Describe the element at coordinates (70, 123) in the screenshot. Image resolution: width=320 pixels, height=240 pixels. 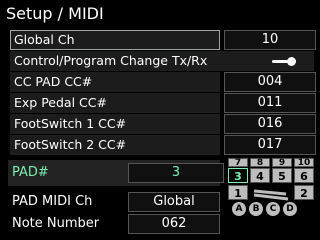
I see `footswitch-1-cc-label: FootSwitch 1 CC#` at that location.